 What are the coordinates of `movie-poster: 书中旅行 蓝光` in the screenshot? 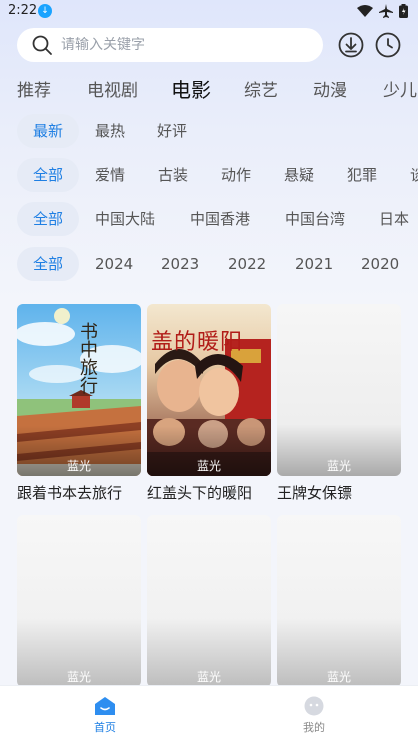 It's located at (79, 390).